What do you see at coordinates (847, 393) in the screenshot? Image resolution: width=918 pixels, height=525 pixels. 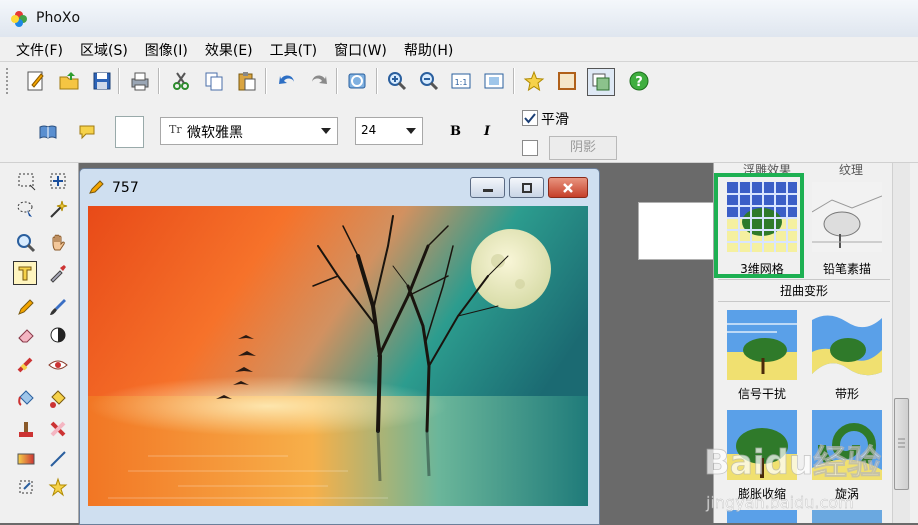 I see `effect-ribbon-label: 带形` at bounding box center [847, 393].